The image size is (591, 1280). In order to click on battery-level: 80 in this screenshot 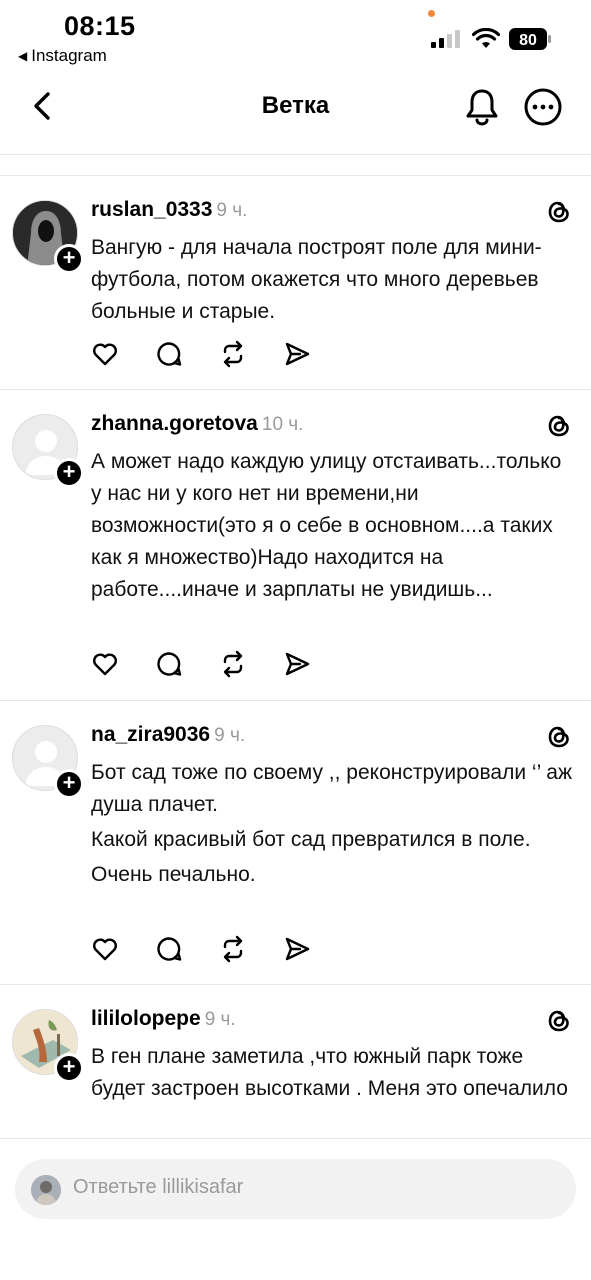, I will do `click(528, 40)`.